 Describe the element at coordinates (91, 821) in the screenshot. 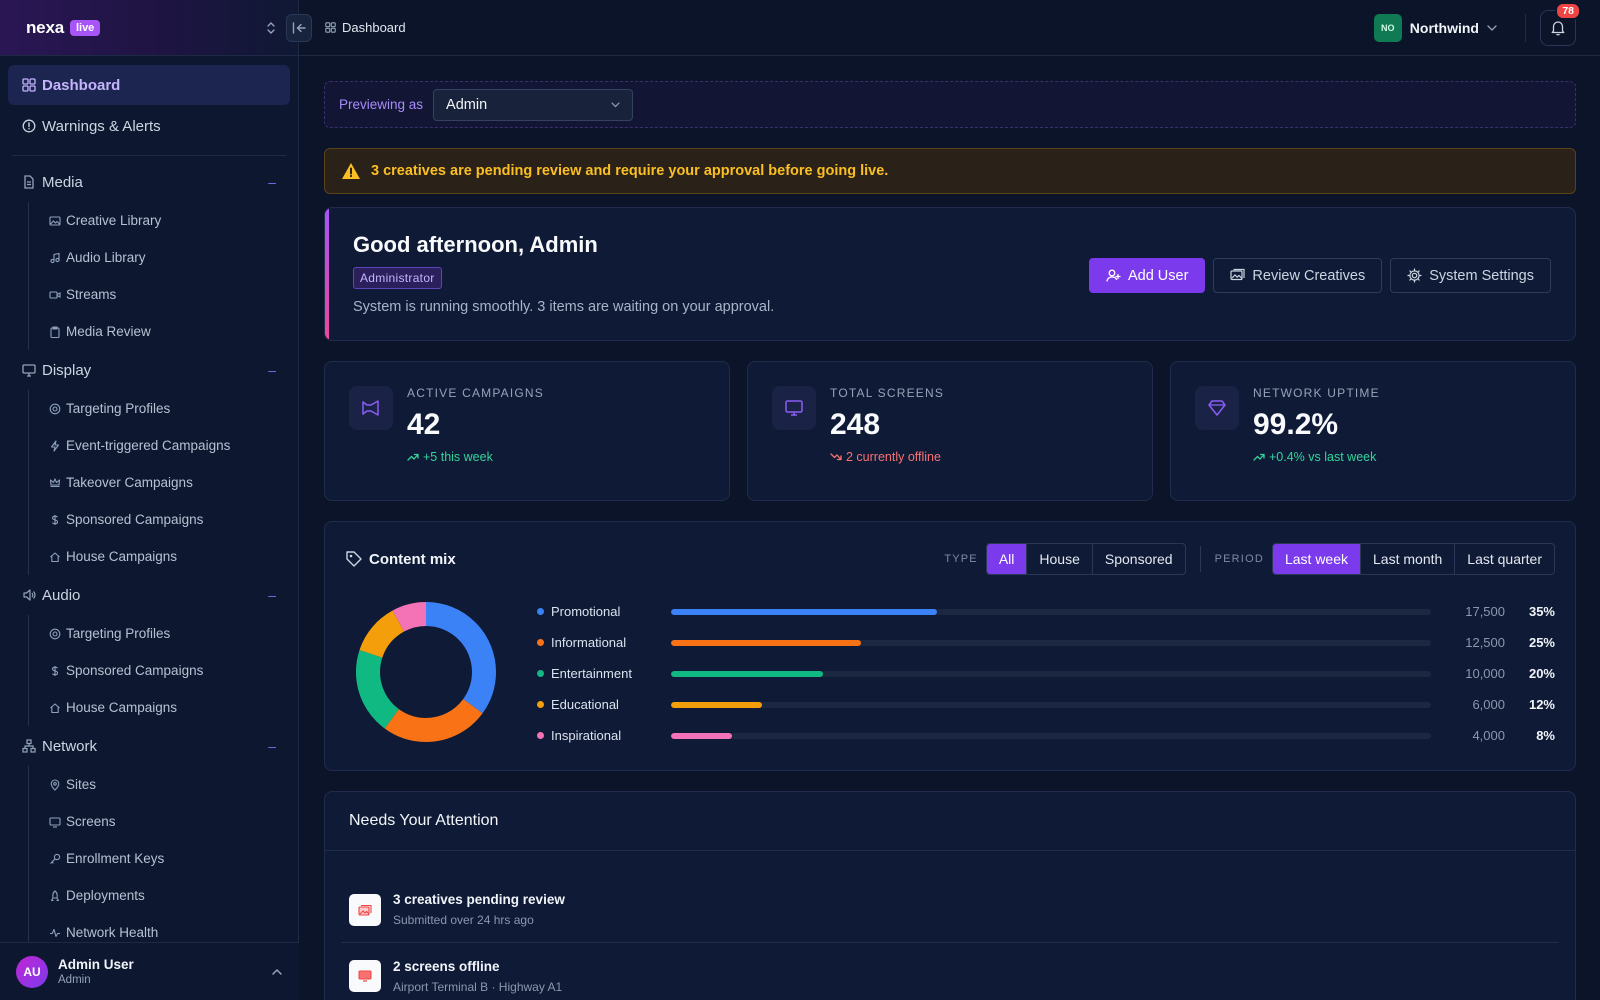

I see `sidebar-item-label: Screens` at that location.